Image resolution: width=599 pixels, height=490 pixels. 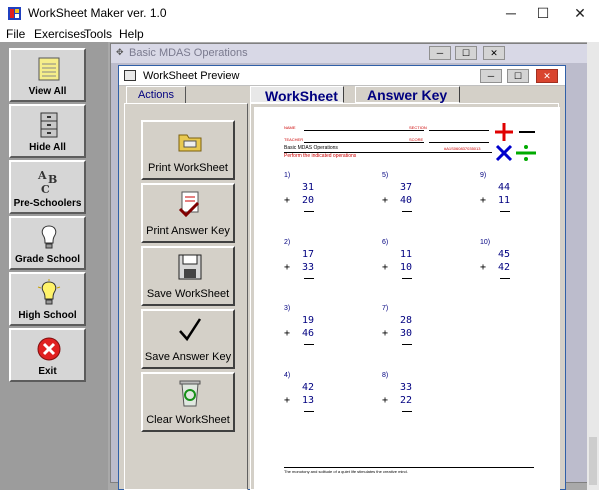 What do you see at coordinates (485, 242) in the screenshot?
I see `problem-number: 10)` at bounding box center [485, 242].